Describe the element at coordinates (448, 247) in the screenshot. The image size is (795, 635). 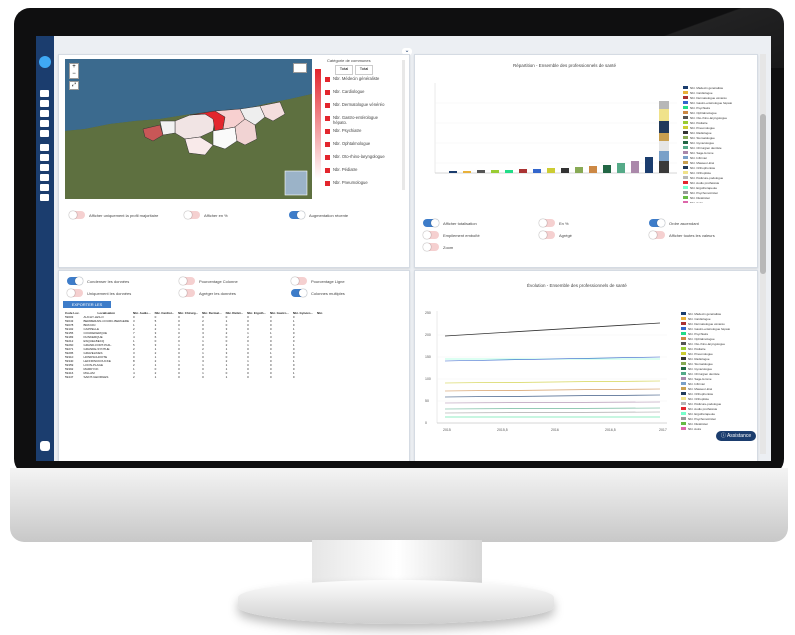
I see `bar-opt-label-7: Zoom` at that location.